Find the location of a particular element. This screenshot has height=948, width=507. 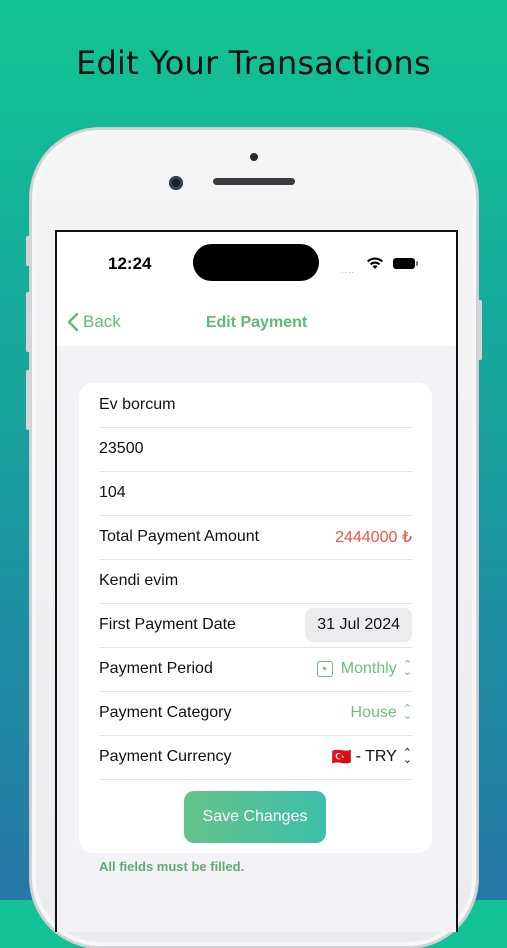

headline: Edit Your Transactions is located at coordinates (253, 63).